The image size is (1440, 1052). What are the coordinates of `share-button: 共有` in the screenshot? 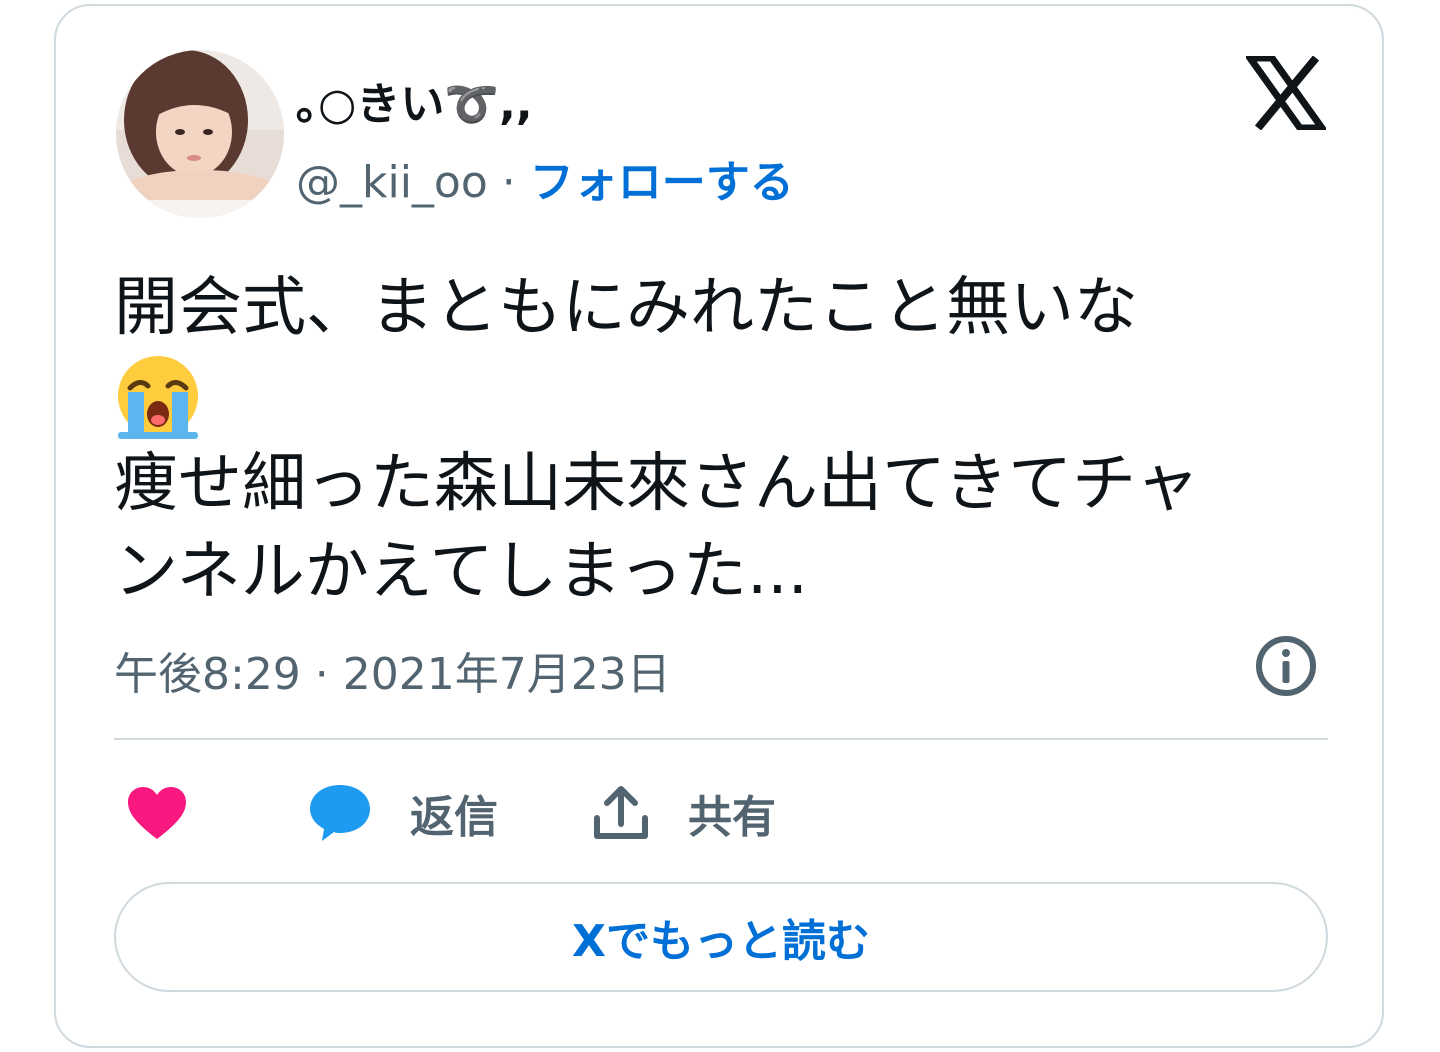 It's located at (684, 813).